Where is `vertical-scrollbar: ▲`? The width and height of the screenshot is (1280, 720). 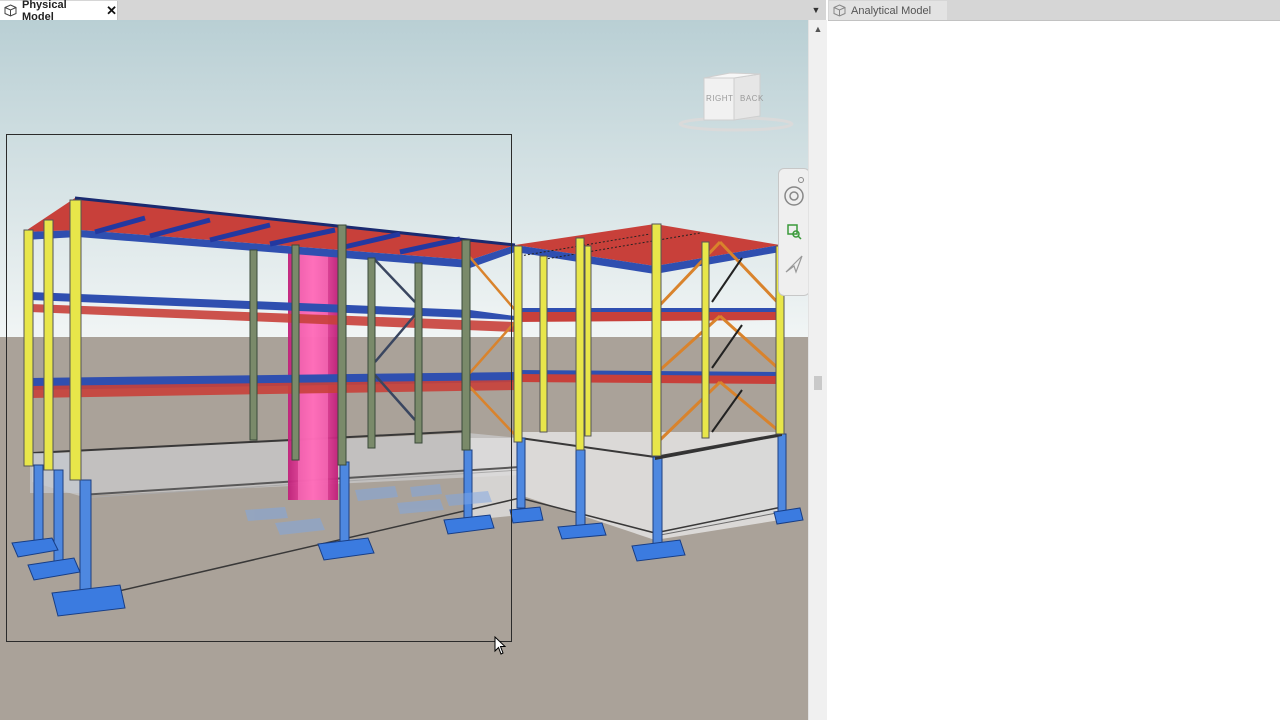 vertical-scrollbar: ▲ is located at coordinates (817, 370).